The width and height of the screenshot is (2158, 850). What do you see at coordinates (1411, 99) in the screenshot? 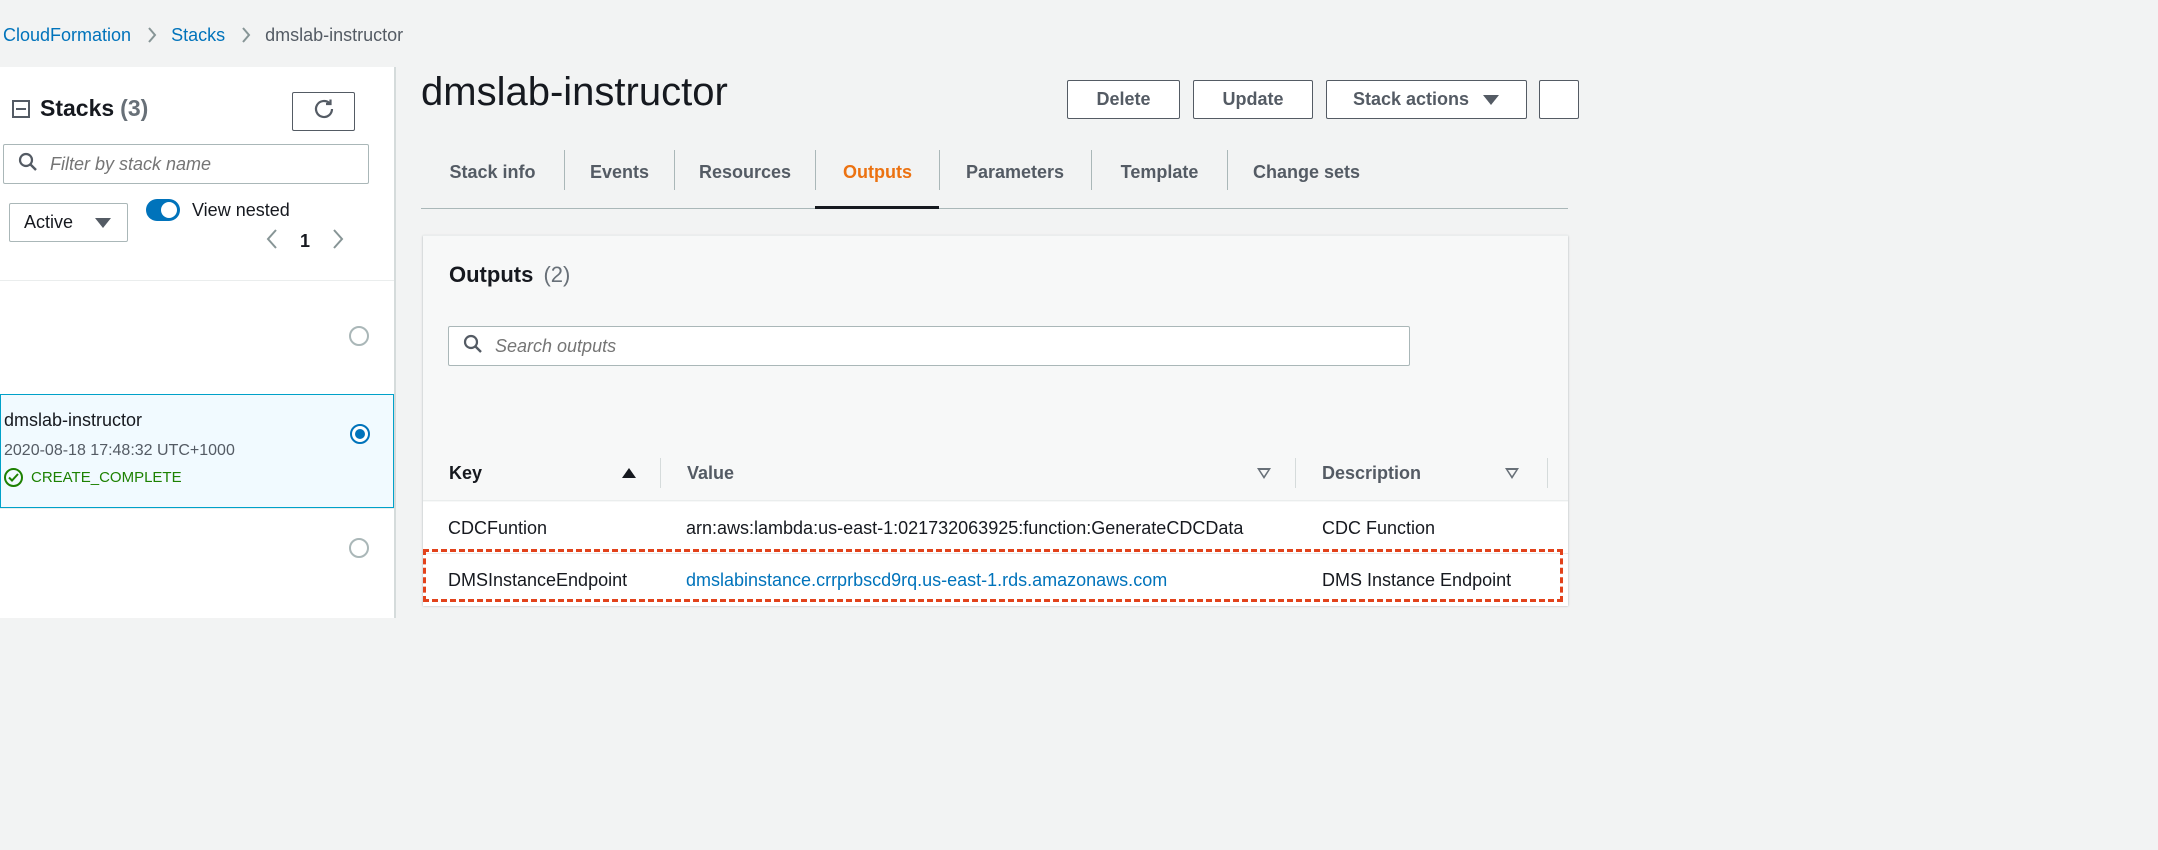
I see `stack-actions-label: Stack actions` at bounding box center [1411, 99].